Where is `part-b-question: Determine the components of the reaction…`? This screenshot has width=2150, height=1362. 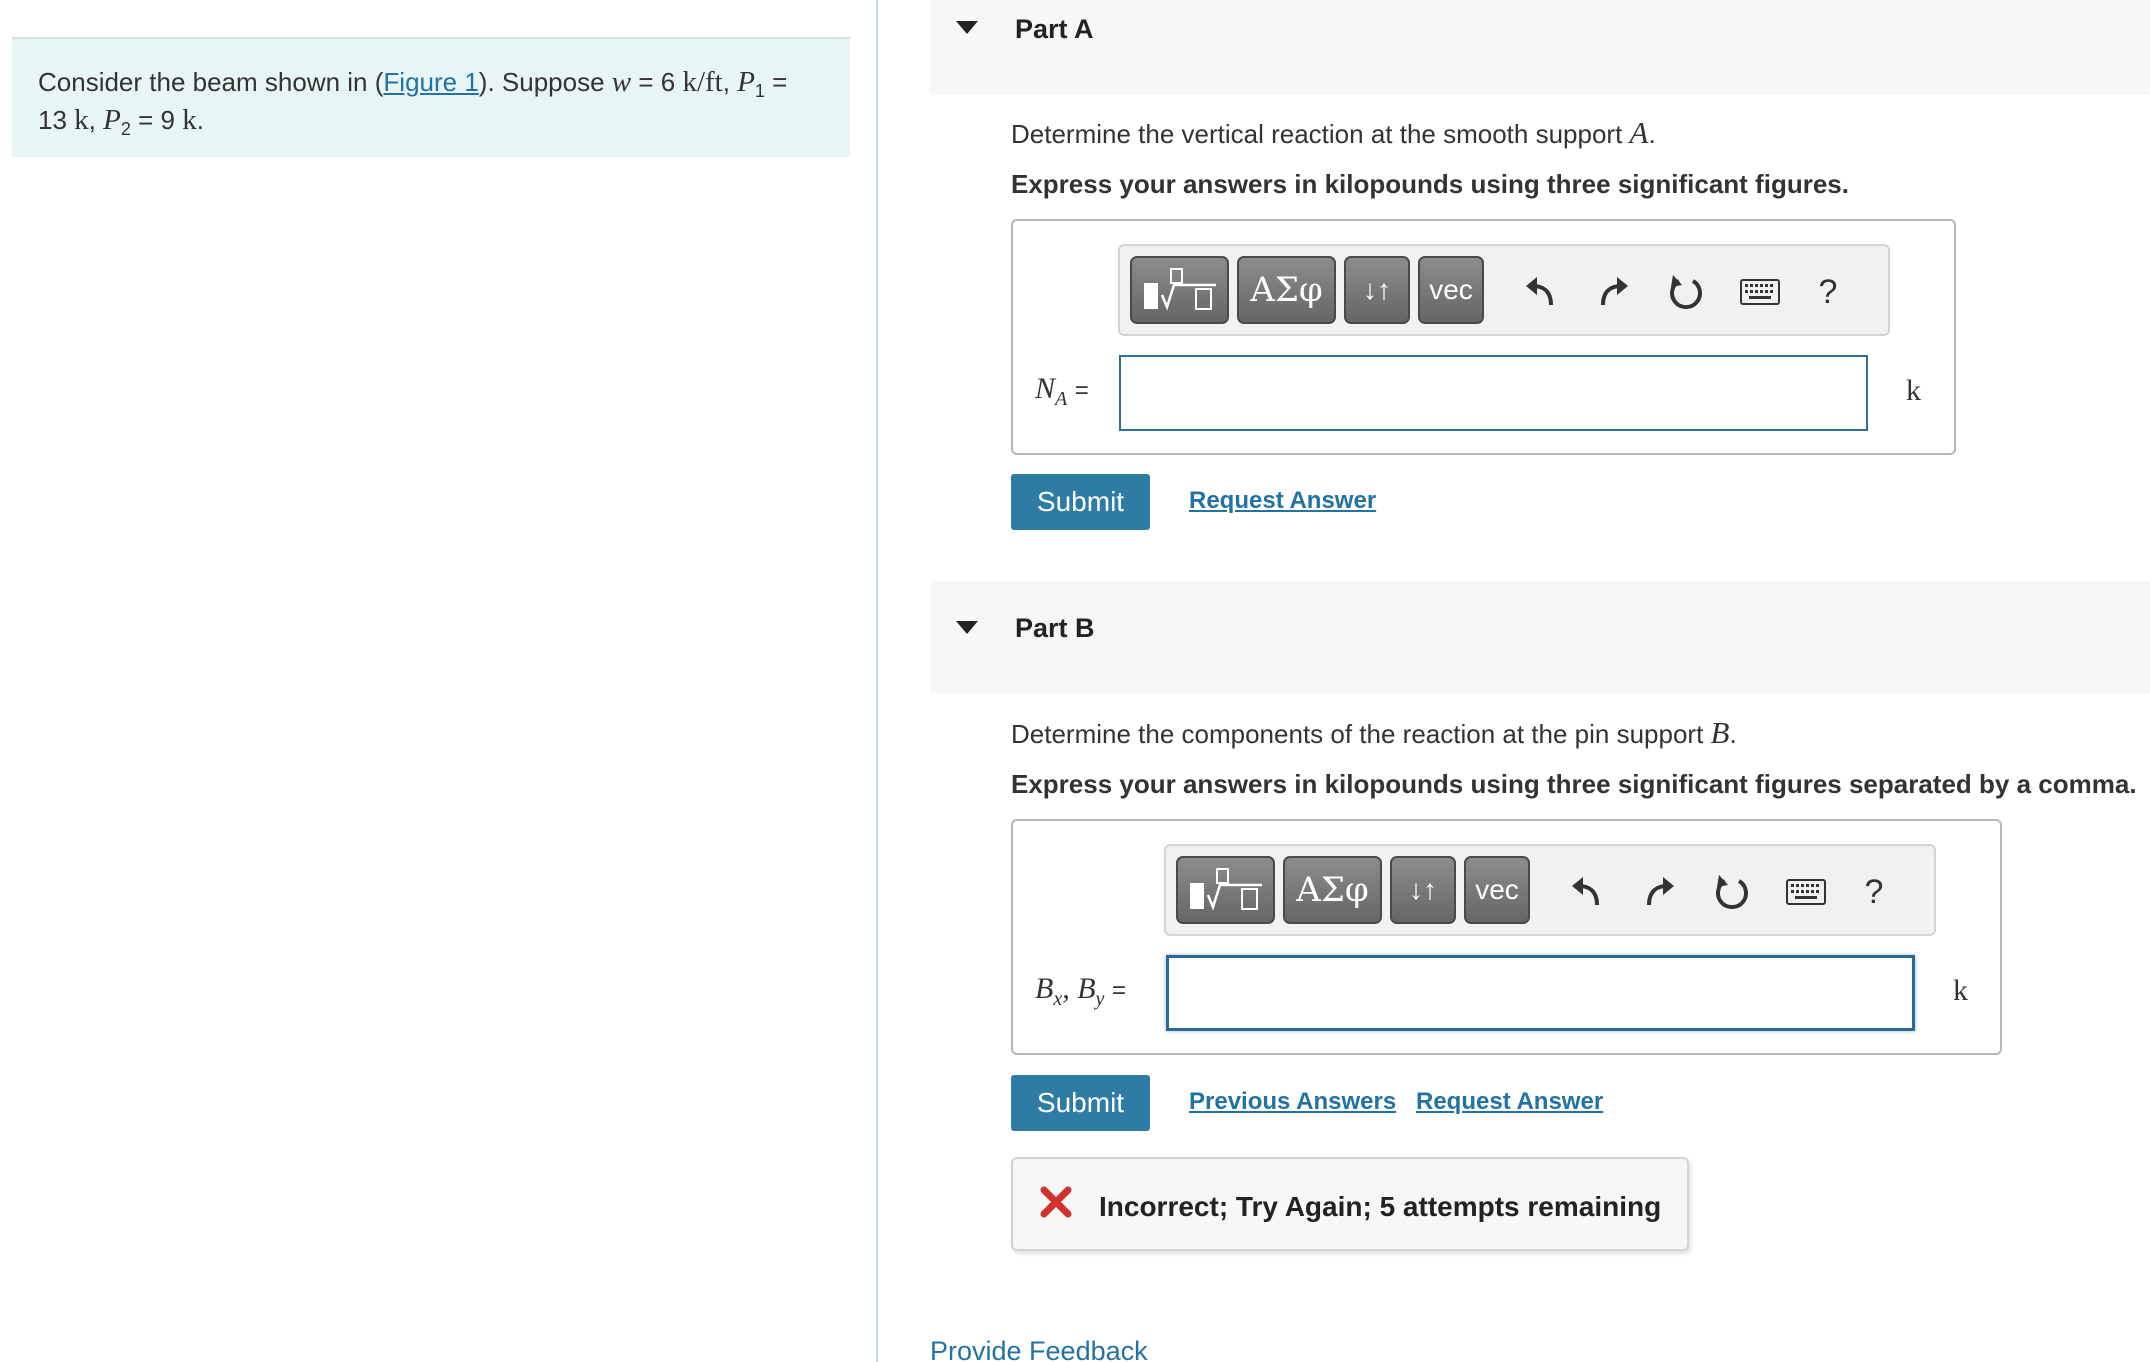 part-b-question: Determine the components of the reaction… is located at coordinates (1374, 732).